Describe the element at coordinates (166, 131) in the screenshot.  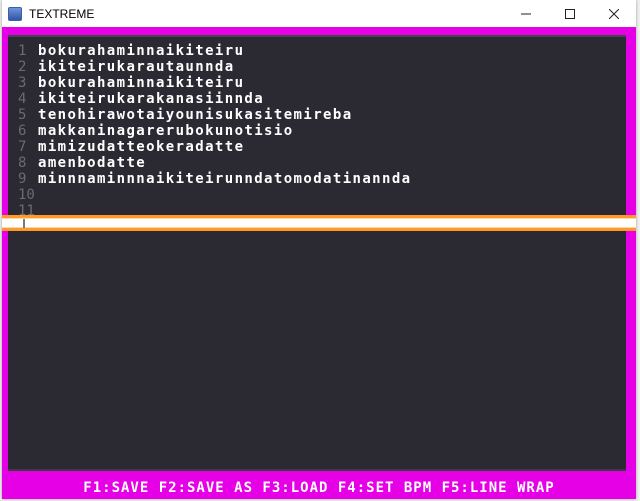
I see `line-text: makkaninagarerubokunotisio` at that location.